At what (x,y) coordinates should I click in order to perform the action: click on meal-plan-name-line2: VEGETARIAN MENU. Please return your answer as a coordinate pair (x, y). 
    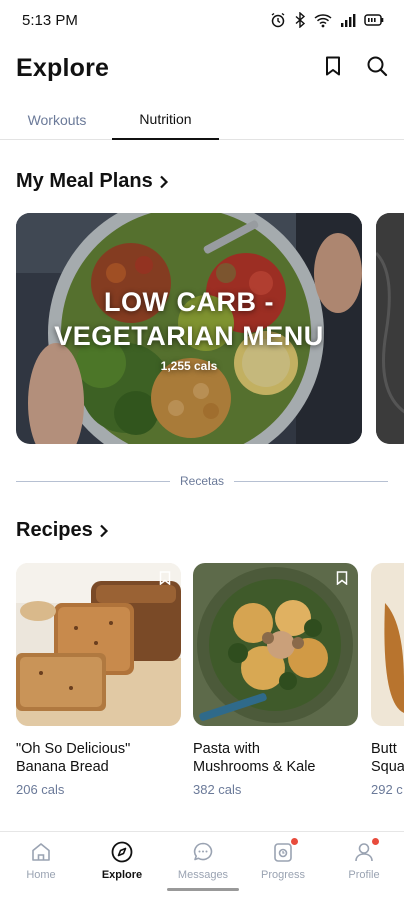
    Looking at the image, I should click on (189, 335).